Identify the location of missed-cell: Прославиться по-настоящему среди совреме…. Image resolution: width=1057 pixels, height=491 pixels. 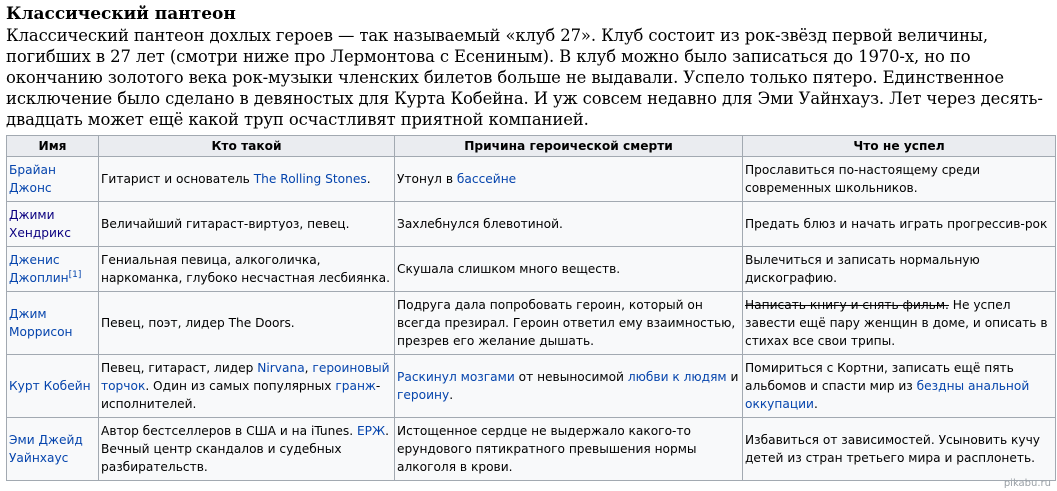
(899, 179).